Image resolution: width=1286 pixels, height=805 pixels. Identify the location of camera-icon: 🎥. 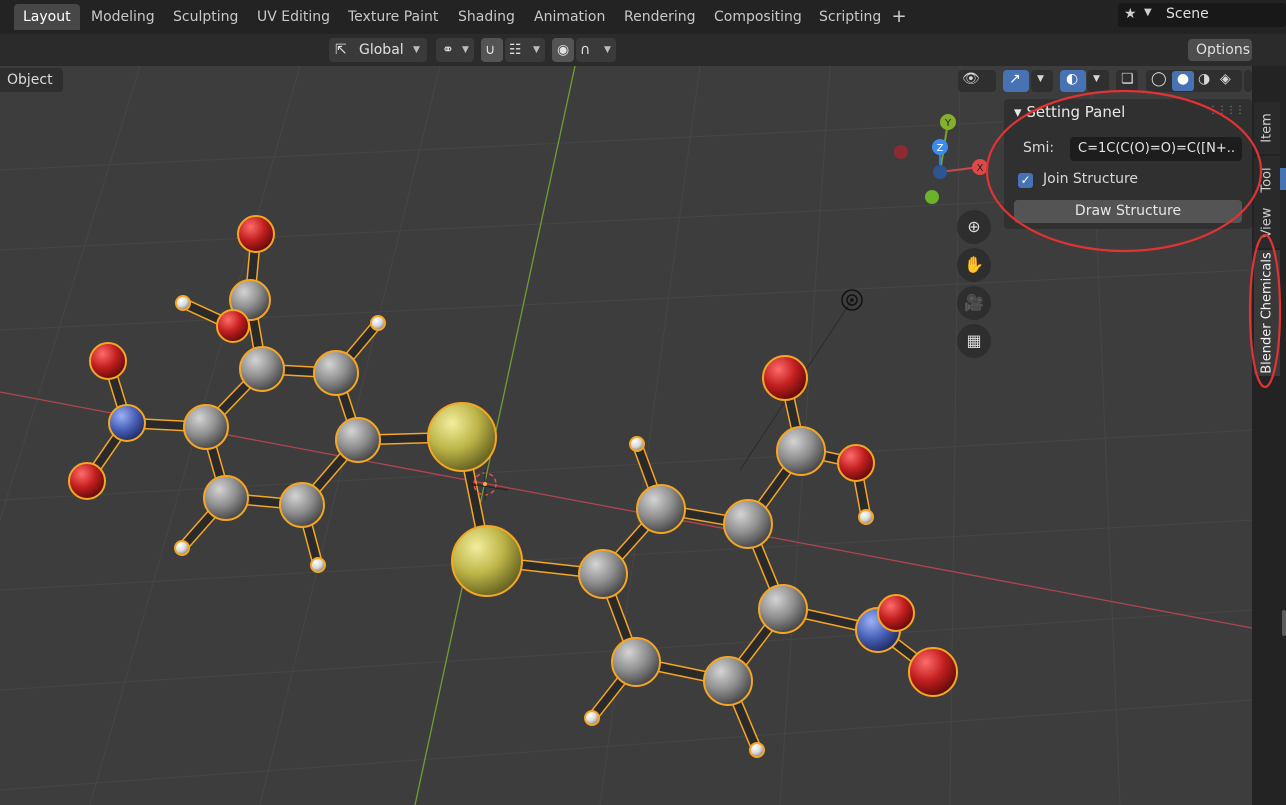
(974, 302).